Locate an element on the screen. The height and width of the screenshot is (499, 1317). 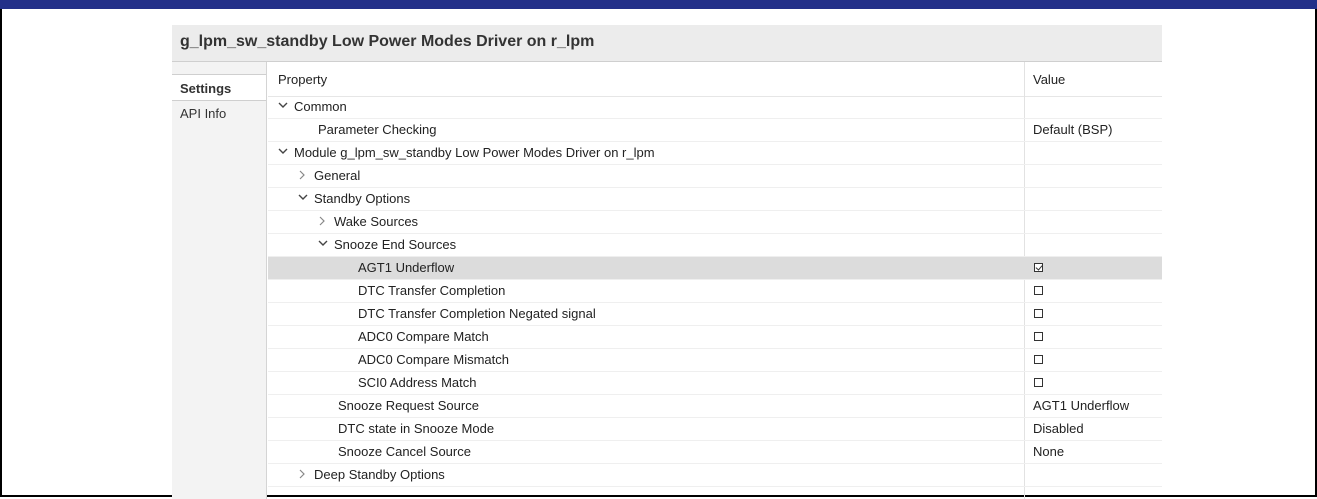
table-row: ADC0 Compare Match is located at coordinates (715, 337).